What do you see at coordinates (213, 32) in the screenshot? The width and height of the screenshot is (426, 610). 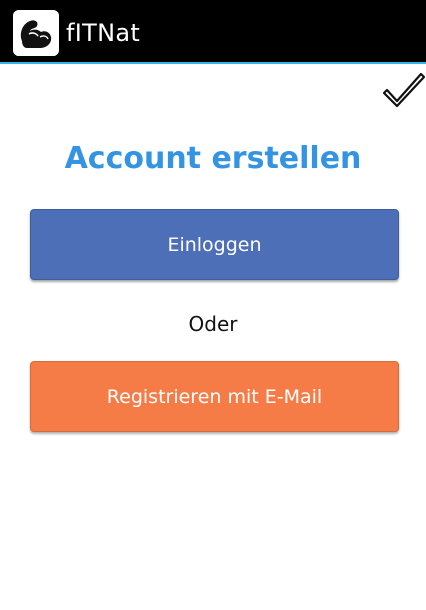 I see `action-bar: fITNat` at bounding box center [213, 32].